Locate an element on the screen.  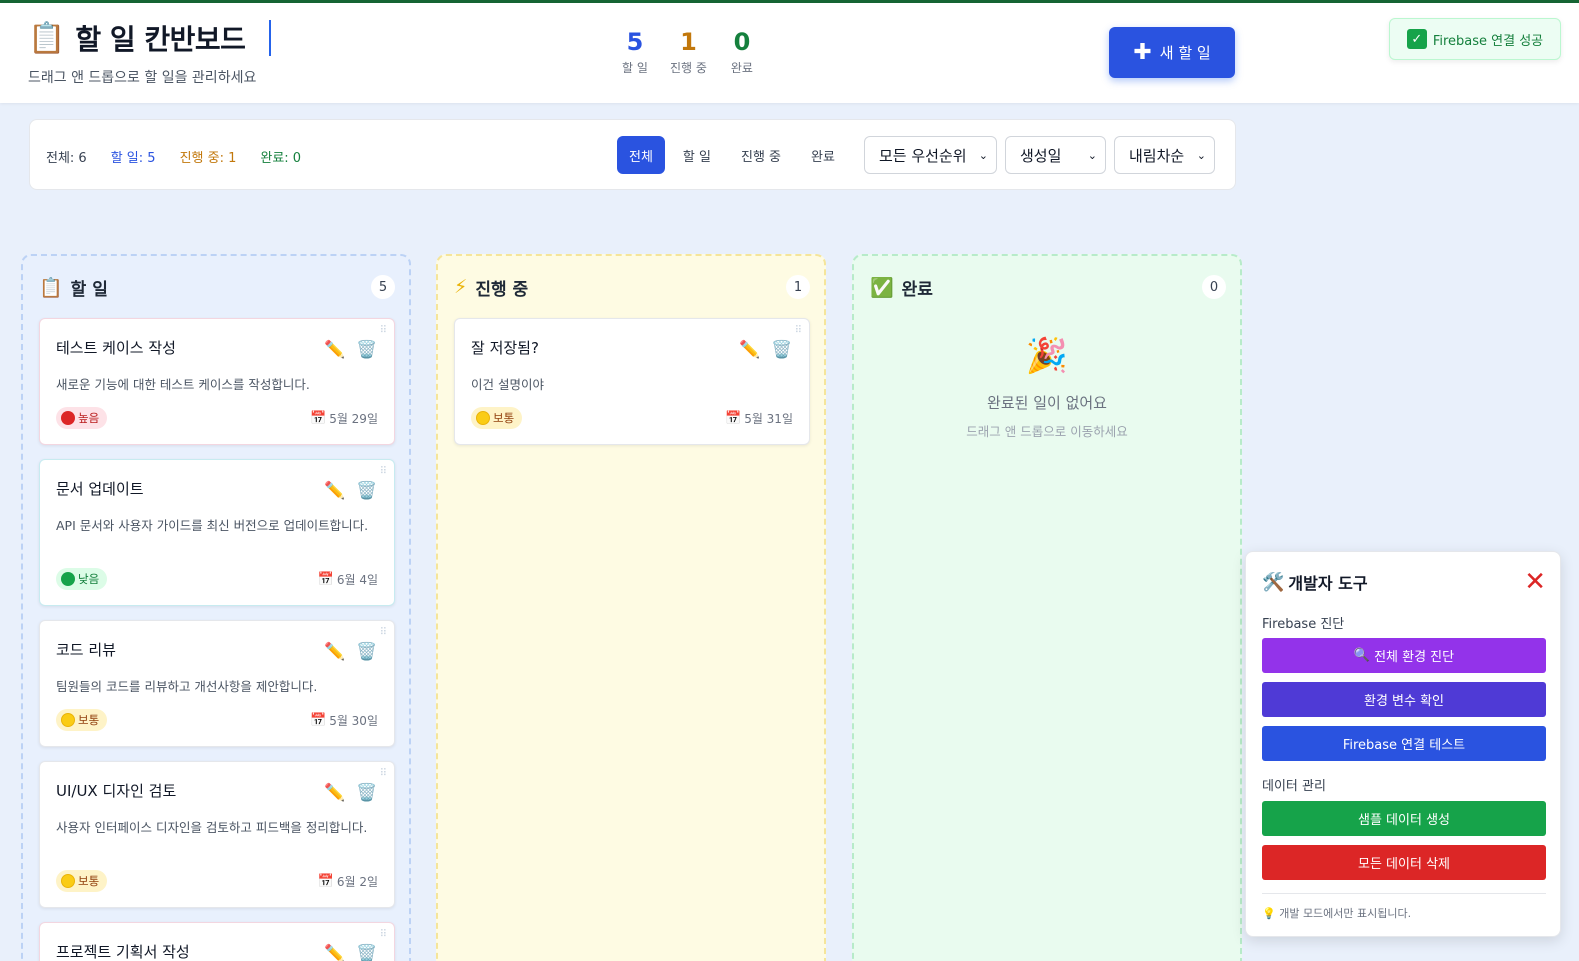
lightning-icon: ⚡ is located at coordinates (461, 287).